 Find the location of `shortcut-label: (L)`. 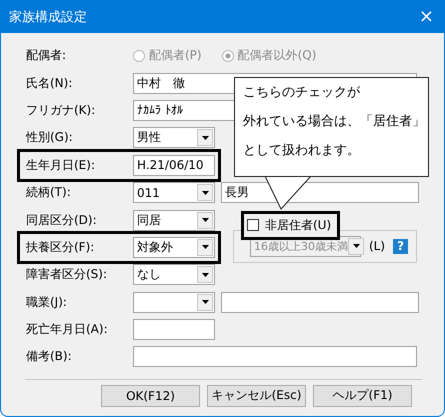

shortcut-label: (L) is located at coordinates (377, 246).